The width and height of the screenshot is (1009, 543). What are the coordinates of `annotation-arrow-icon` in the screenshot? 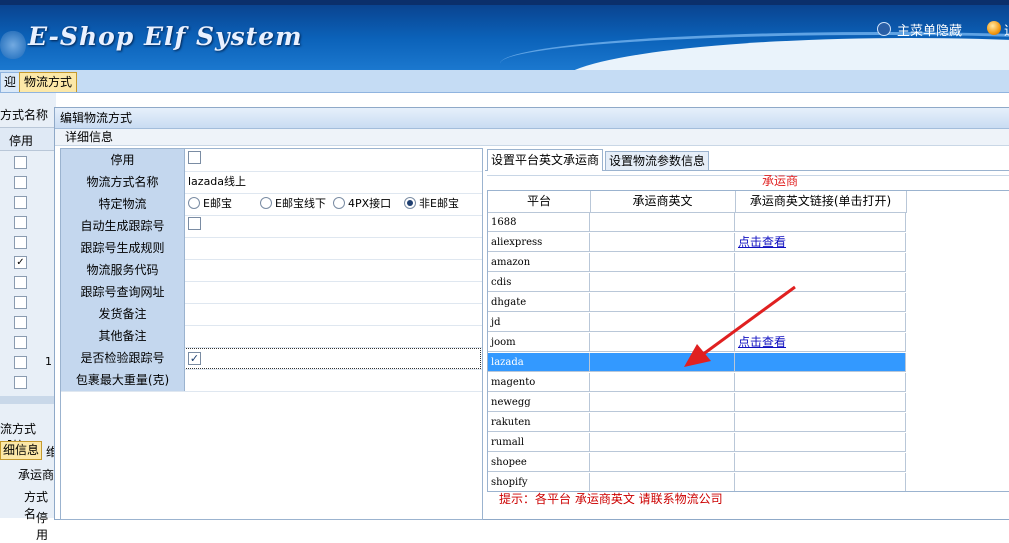 It's located at (740, 326).